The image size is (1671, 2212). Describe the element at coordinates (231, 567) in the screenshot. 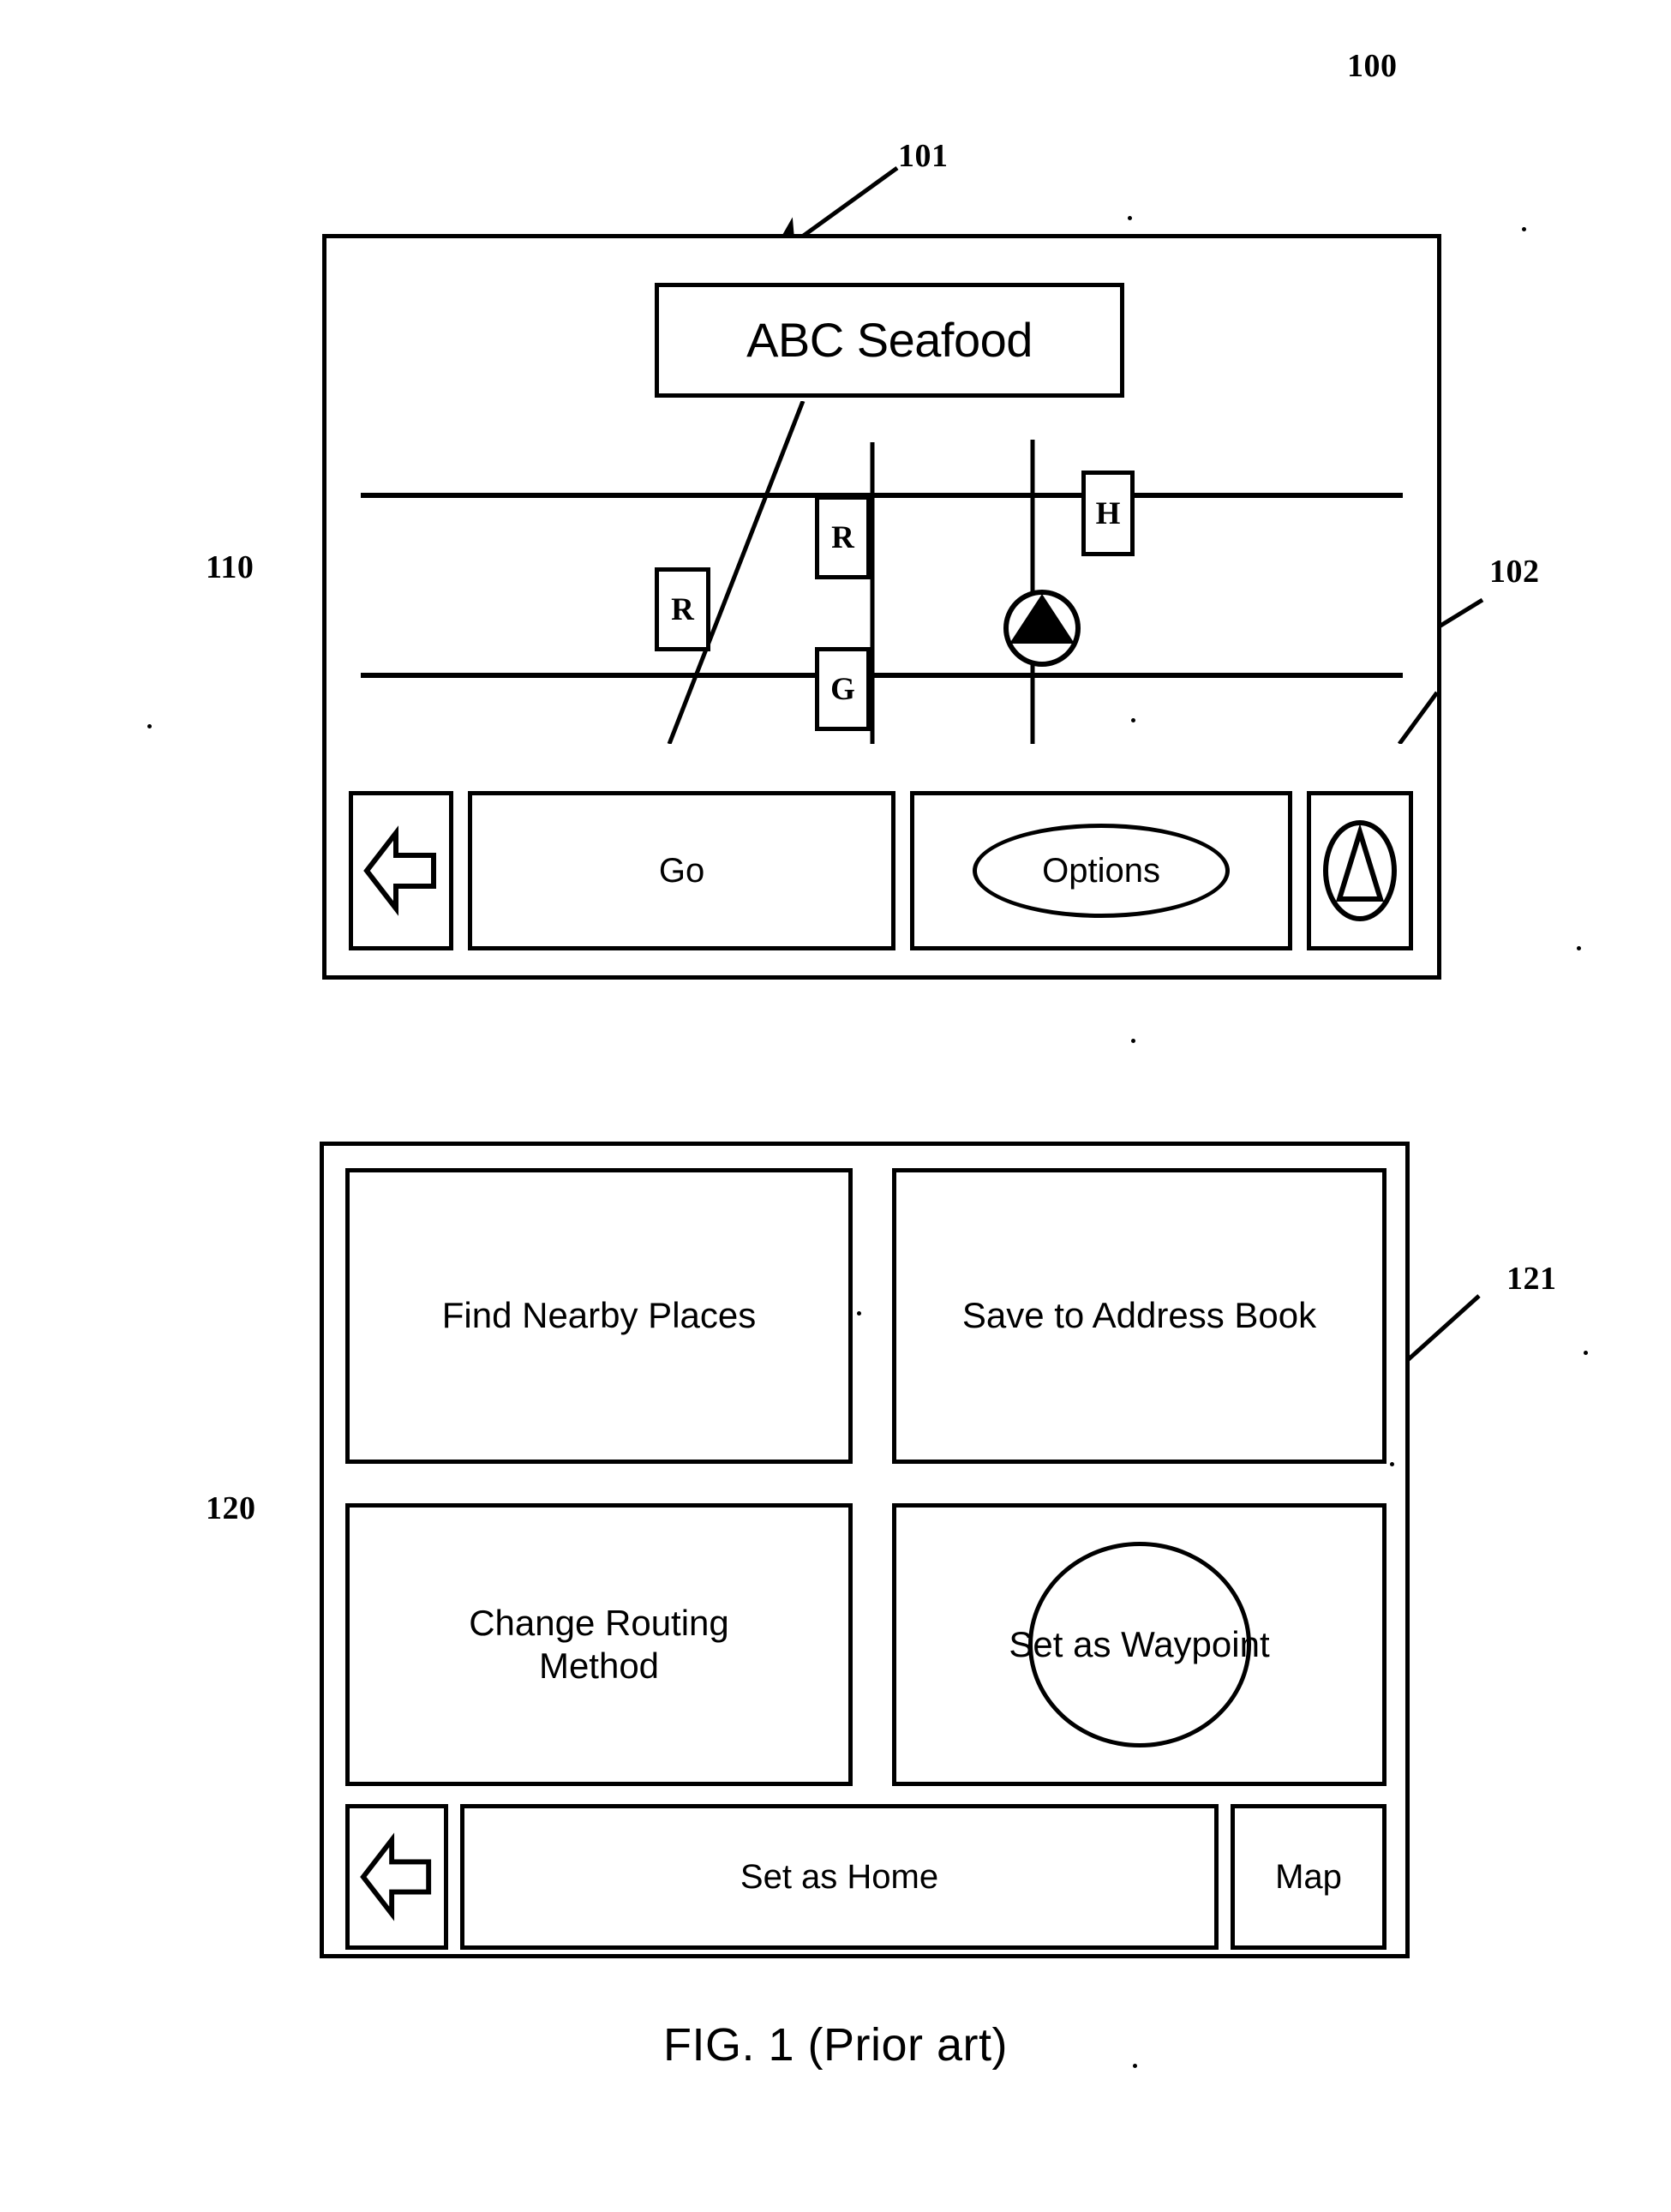

I see `ref-numeral-110: 110` at that location.